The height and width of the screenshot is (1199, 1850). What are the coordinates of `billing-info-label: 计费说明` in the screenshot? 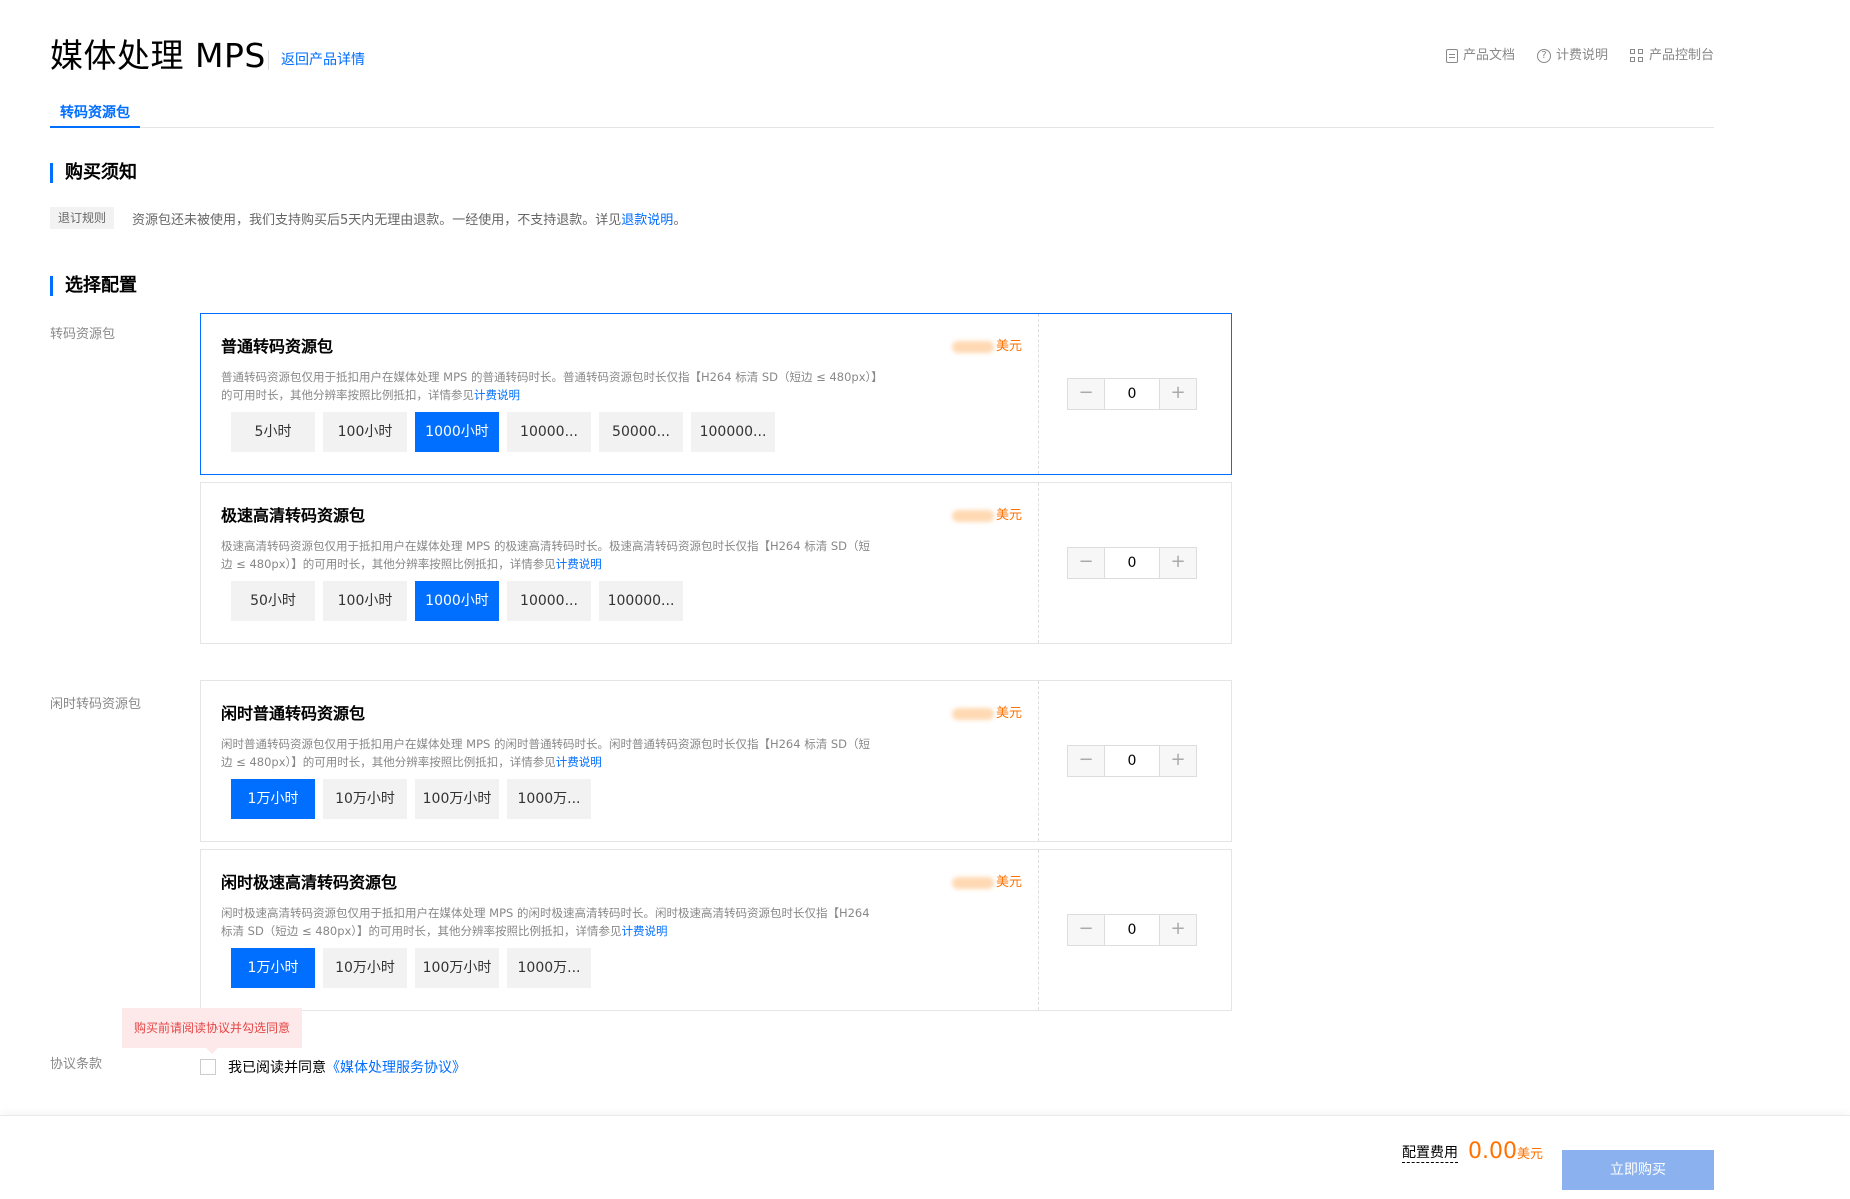 It's located at (1581, 55).